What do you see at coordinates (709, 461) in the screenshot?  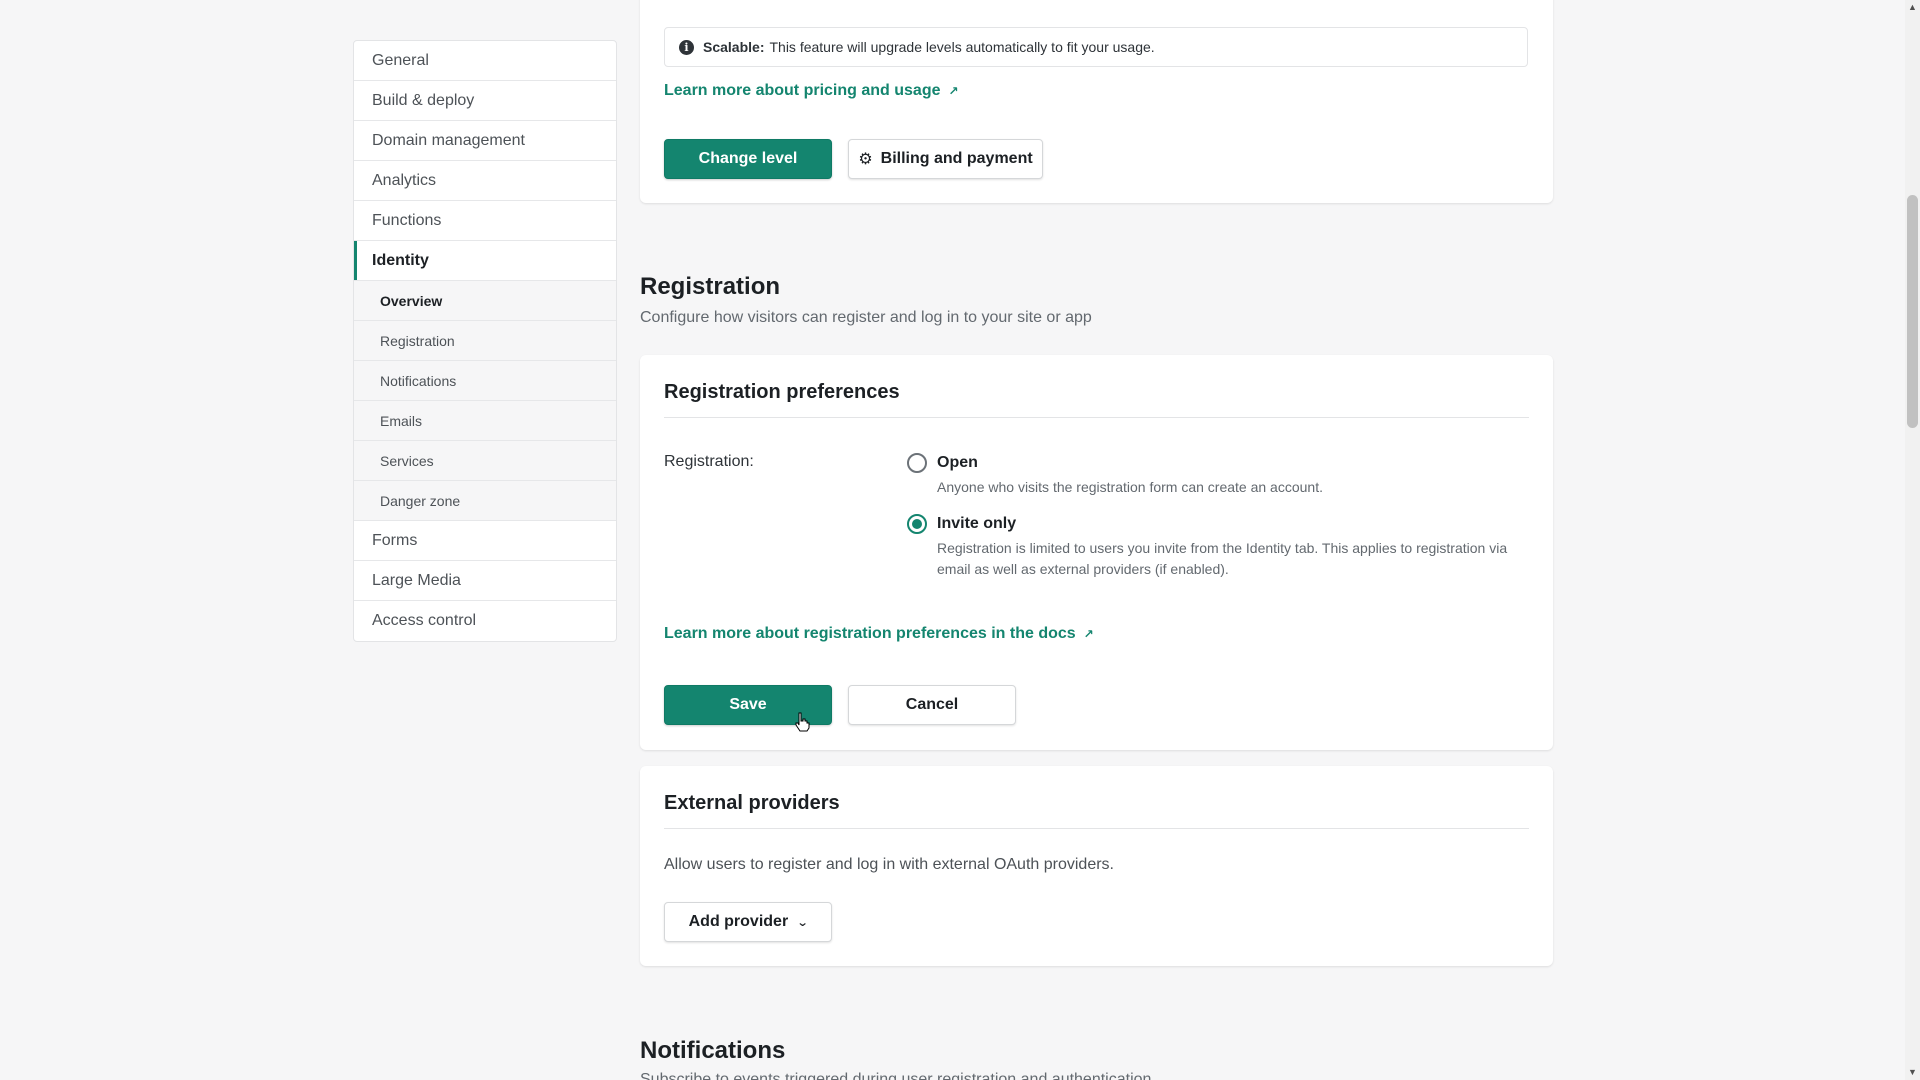 I see `registration-field-label: Registration:` at bounding box center [709, 461].